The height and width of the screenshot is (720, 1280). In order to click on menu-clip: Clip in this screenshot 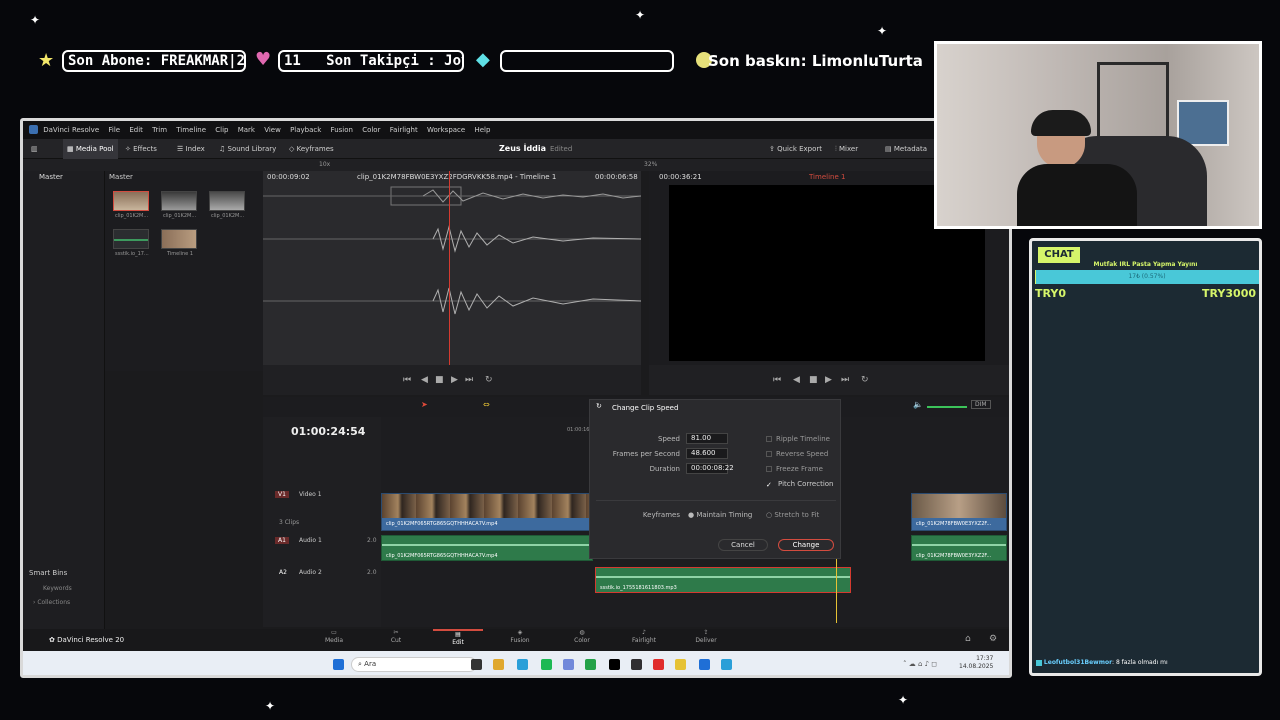, I will do `click(221, 130)`.